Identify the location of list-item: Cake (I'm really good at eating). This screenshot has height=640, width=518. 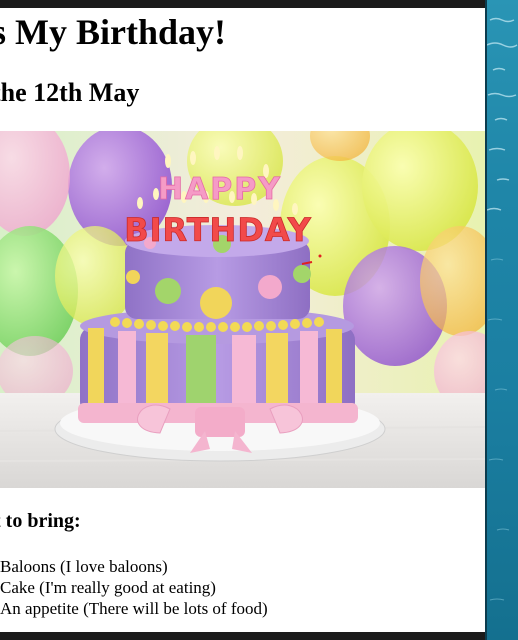
(108, 587).